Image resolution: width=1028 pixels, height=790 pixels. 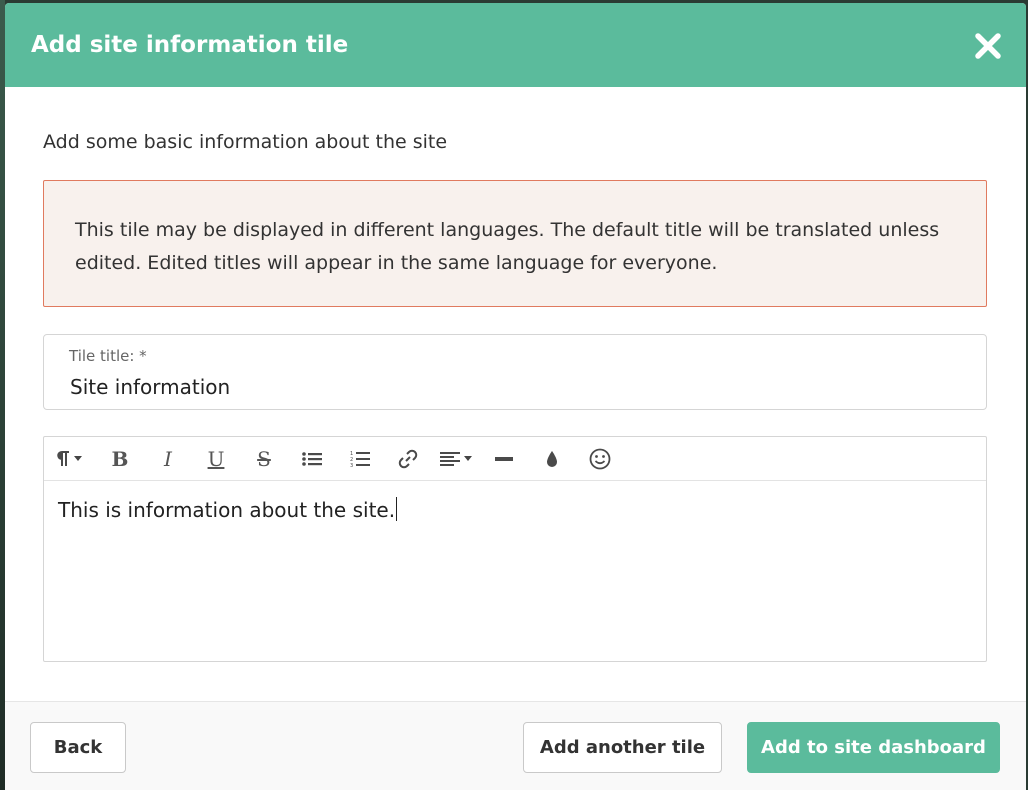 What do you see at coordinates (510, 387) in the screenshot?
I see `tile-title-input` at bounding box center [510, 387].